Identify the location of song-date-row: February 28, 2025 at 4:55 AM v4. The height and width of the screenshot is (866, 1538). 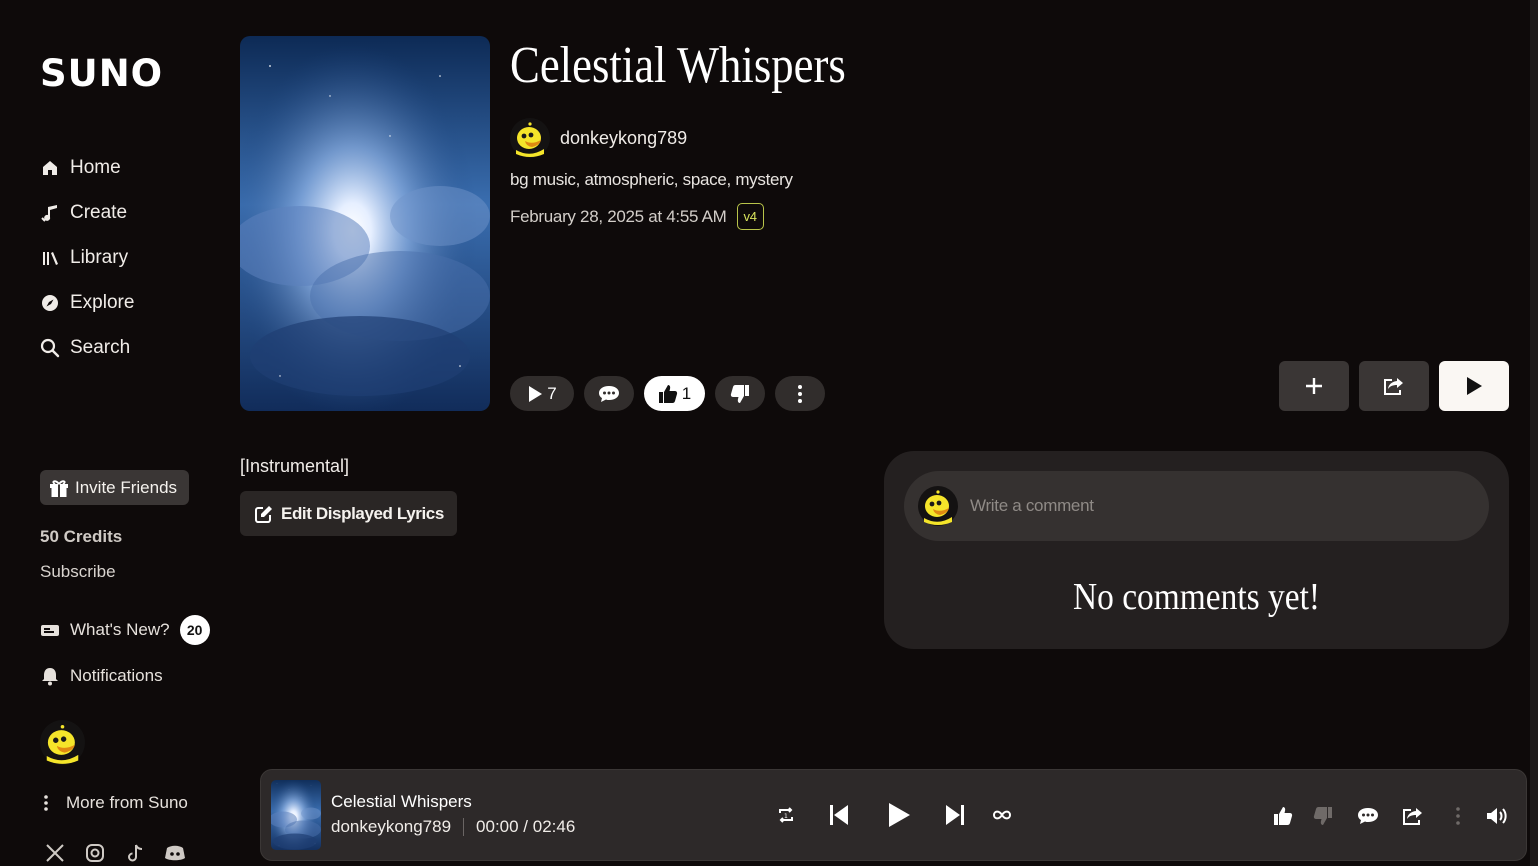
(637, 216).